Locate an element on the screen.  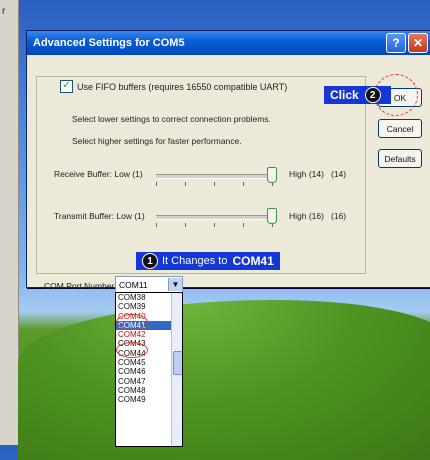
receive-track is located at coordinates (215, 176).